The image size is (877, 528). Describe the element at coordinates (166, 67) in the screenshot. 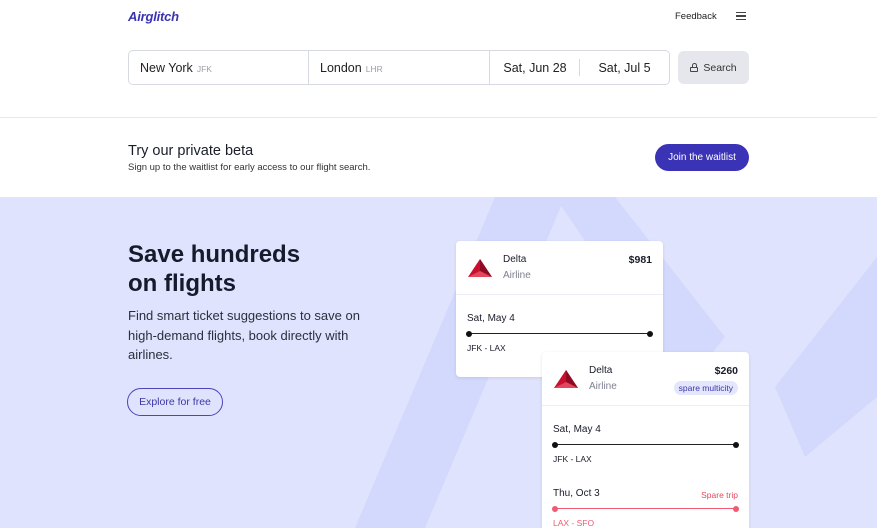

I see `from-city: New York` at that location.